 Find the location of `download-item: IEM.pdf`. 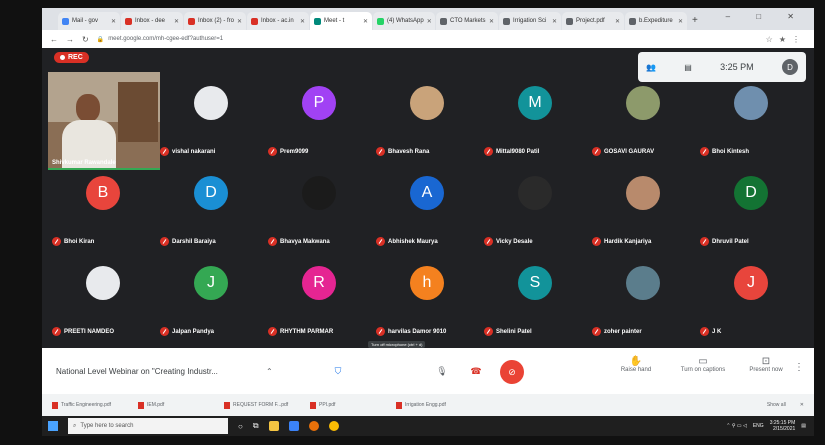

download-item: IEM.pdf is located at coordinates (174, 405).